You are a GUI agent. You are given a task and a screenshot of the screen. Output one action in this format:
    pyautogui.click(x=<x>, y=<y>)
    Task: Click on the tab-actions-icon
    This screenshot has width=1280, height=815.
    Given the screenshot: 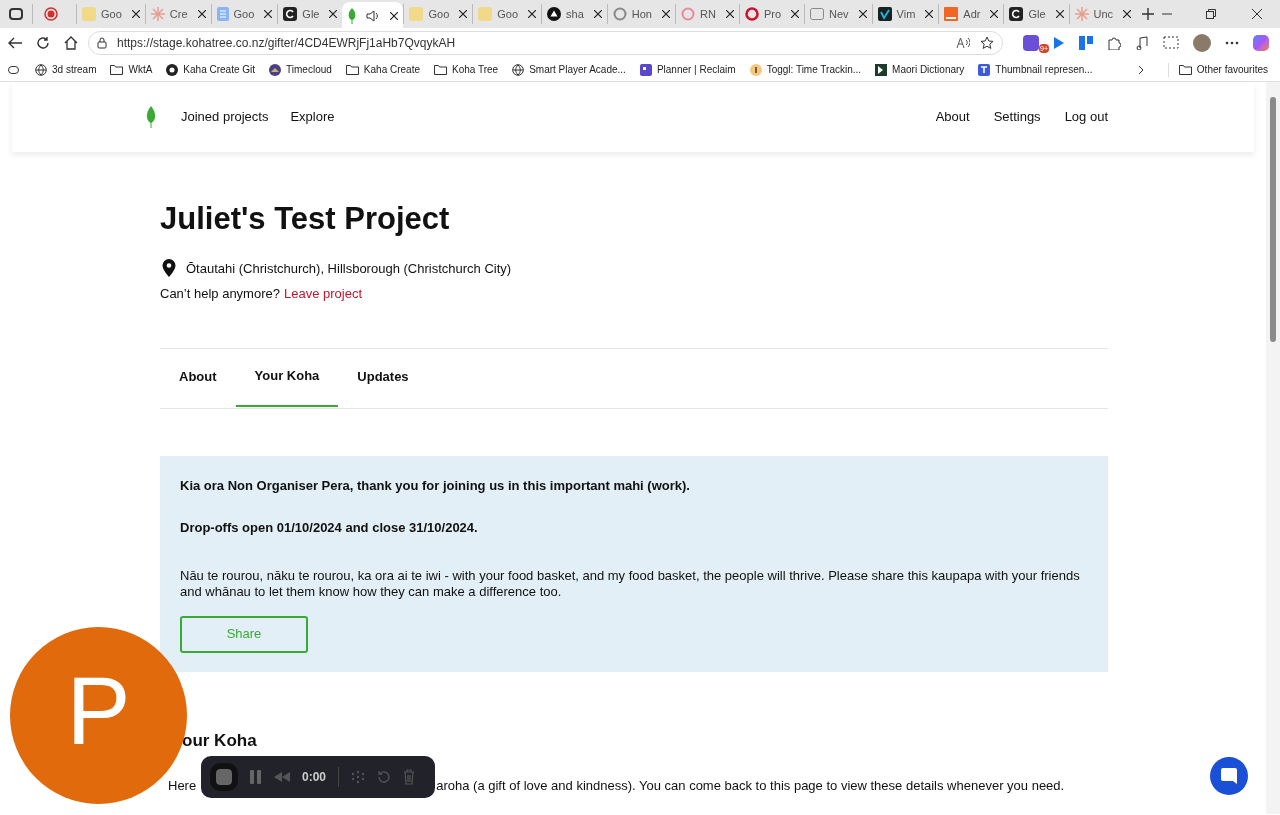 What is the action you would take?
    pyautogui.click(x=16, y=14)
    